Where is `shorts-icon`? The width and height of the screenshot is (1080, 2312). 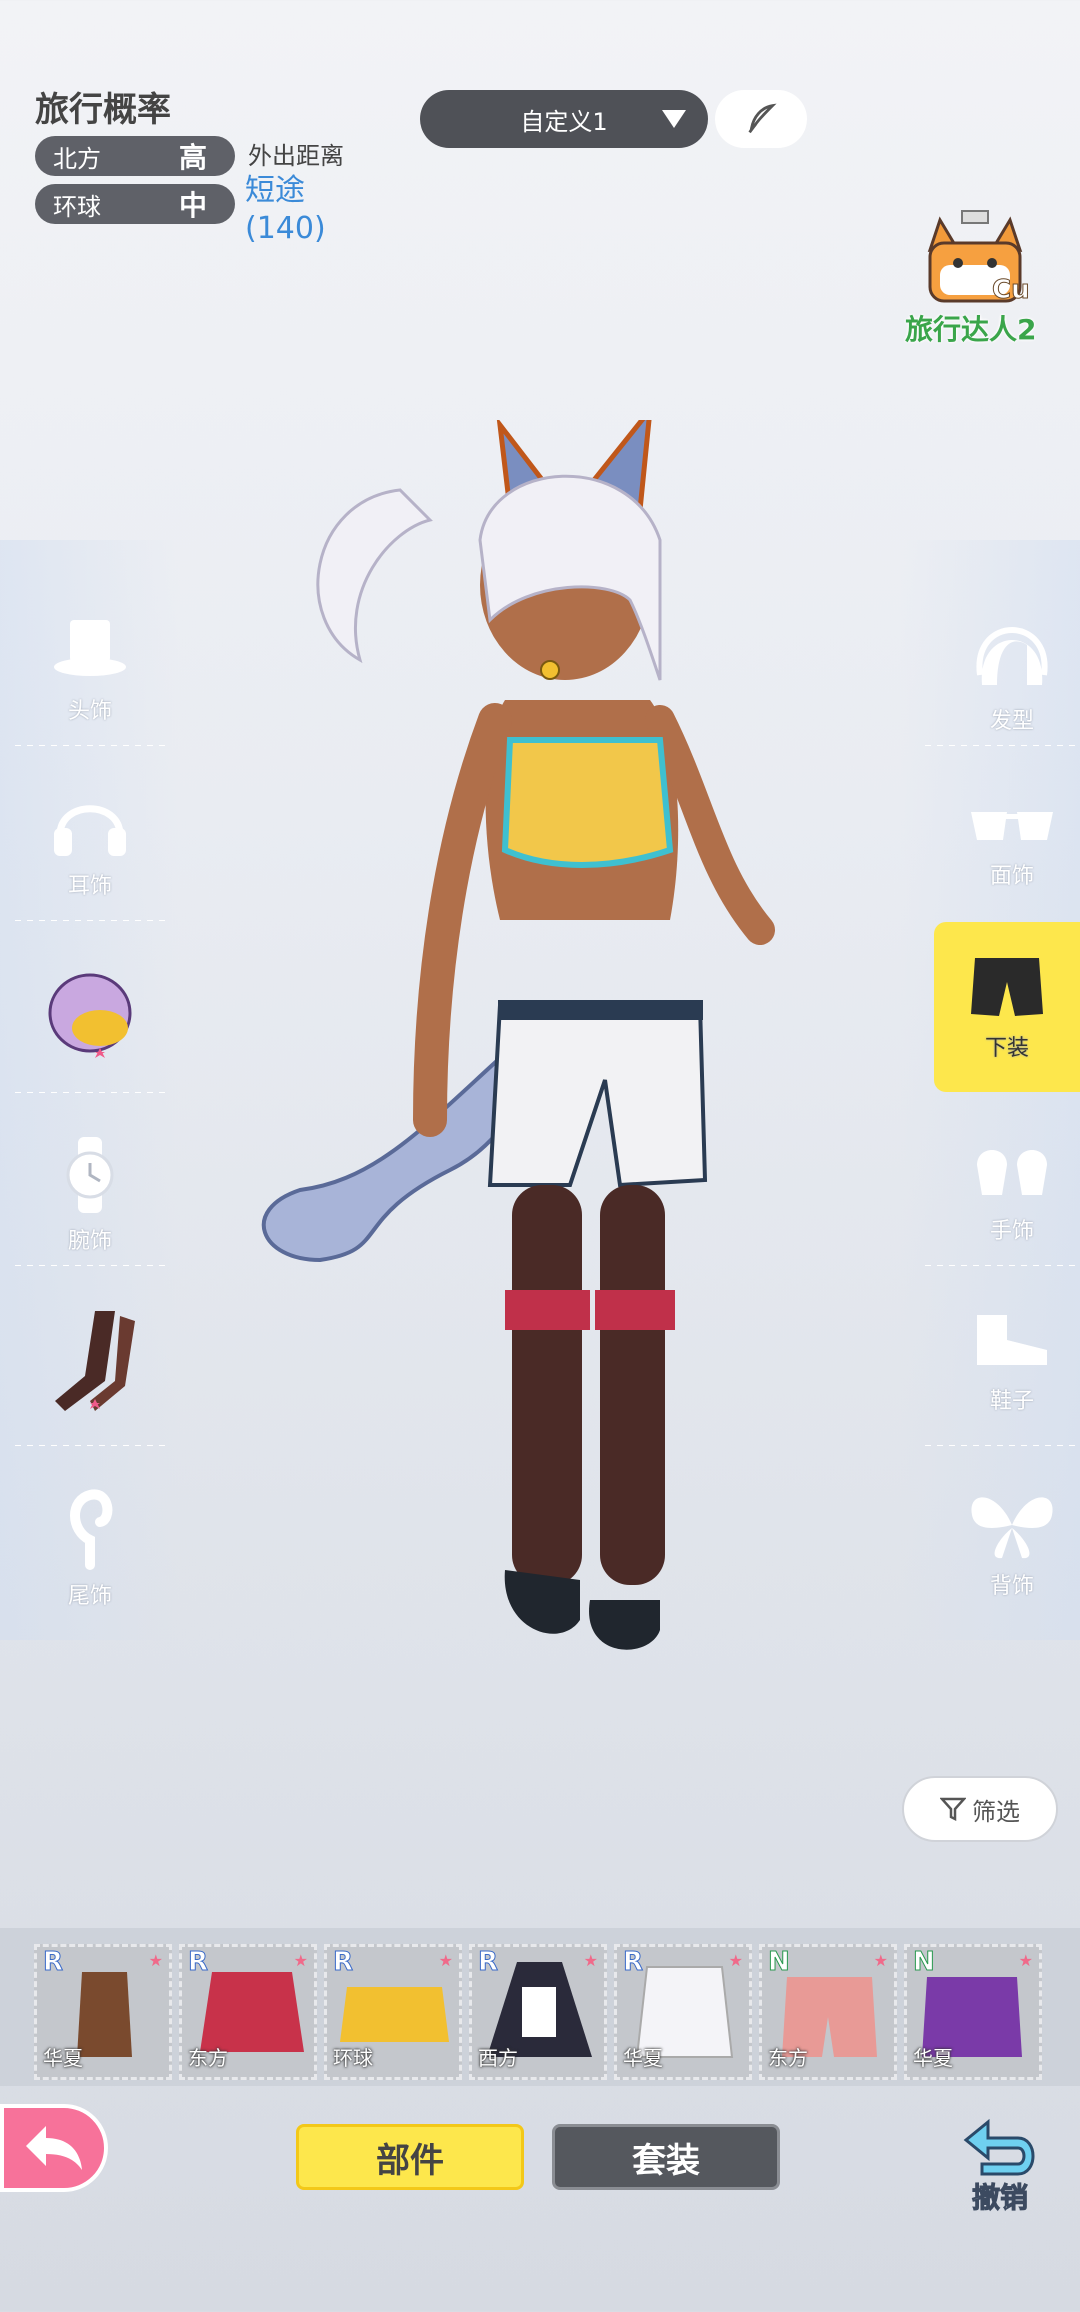 shorts-icon is located at coordinates (1007, 987).